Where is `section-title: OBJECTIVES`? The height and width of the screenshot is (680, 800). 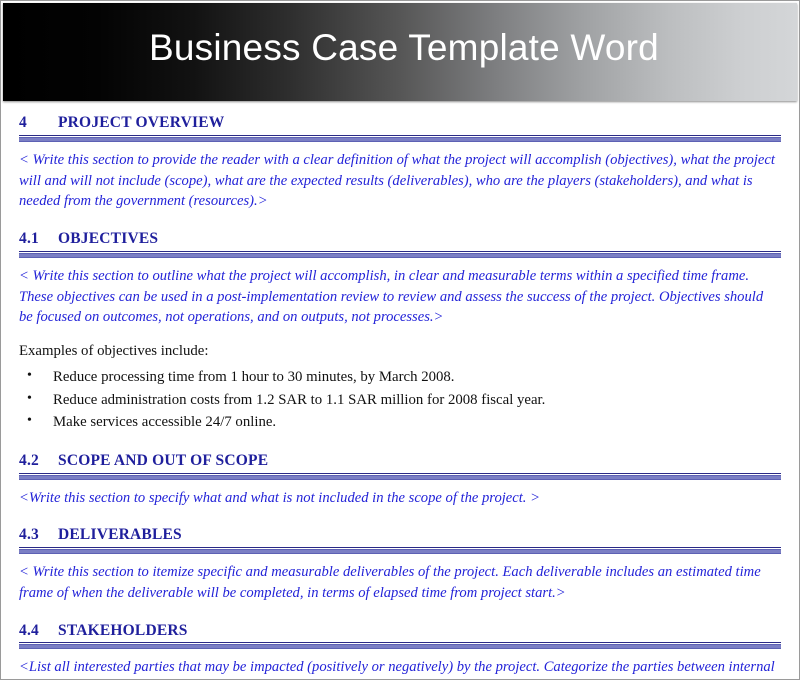 section-title: OBJECTIVES is located at coordinates (108, 238).